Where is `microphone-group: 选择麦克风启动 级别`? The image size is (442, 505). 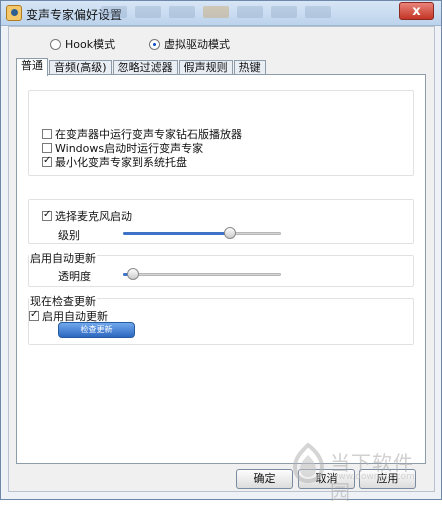
microphone-group: 选择麦克风启动 级别 is located at coordinates (221, 221).